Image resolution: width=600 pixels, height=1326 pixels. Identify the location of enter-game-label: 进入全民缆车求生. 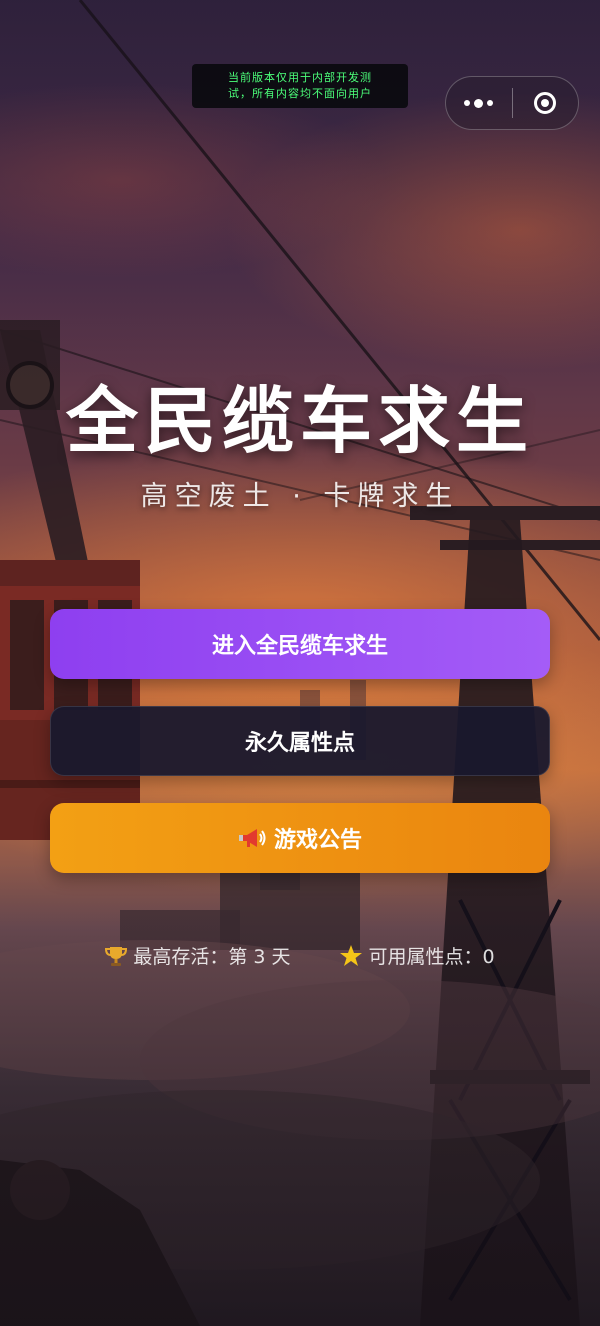
(299, 646).